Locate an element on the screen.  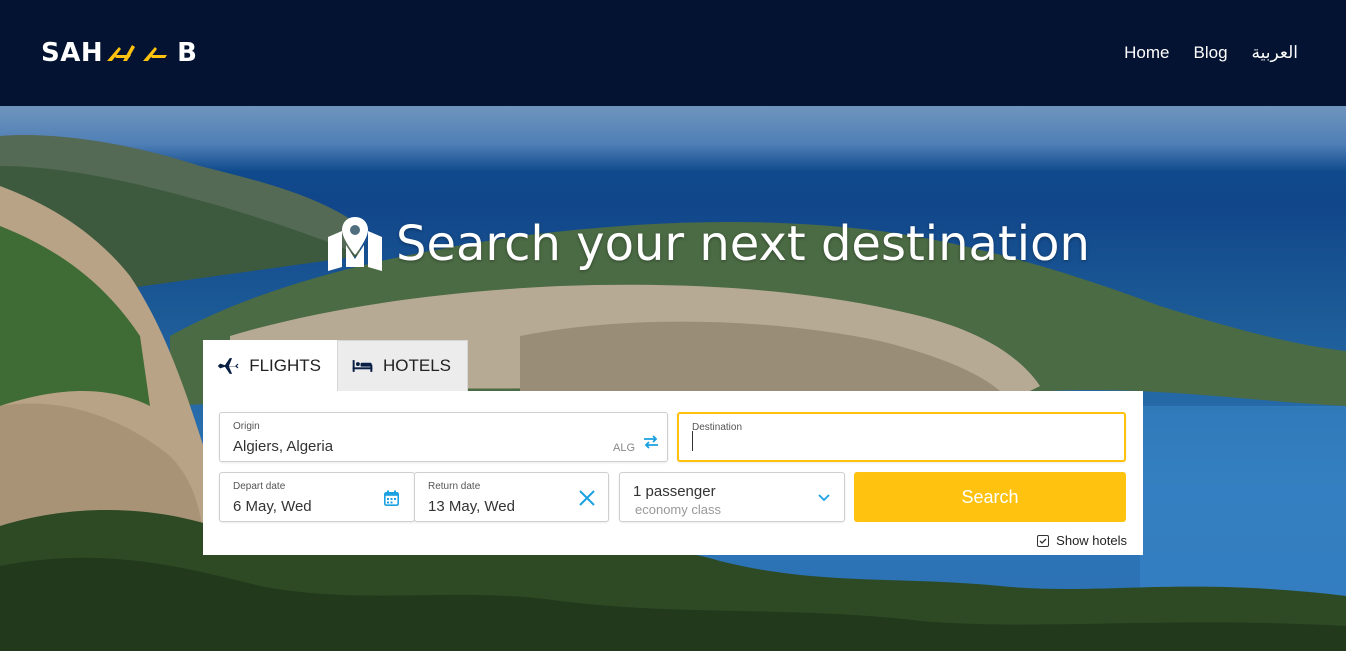
depart-value: 6 May, Wed is located at coordinates (272, 506).